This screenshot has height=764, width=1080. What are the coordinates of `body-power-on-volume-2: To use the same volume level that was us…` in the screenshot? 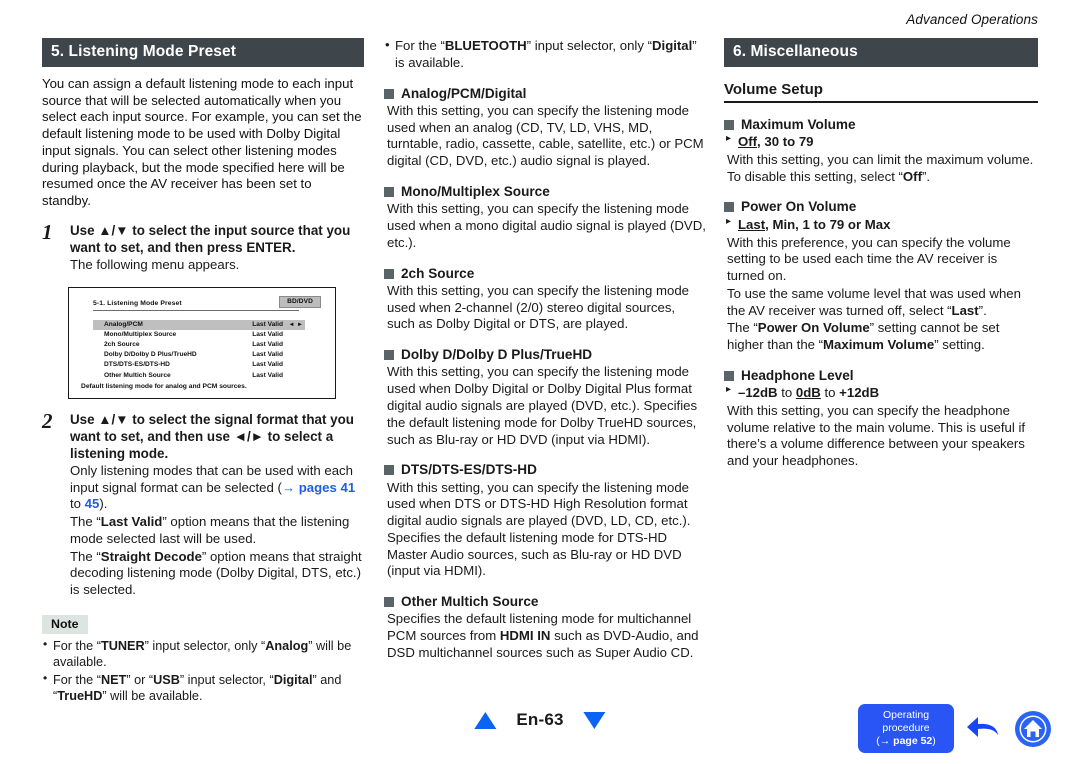 It's located at (881, 303).